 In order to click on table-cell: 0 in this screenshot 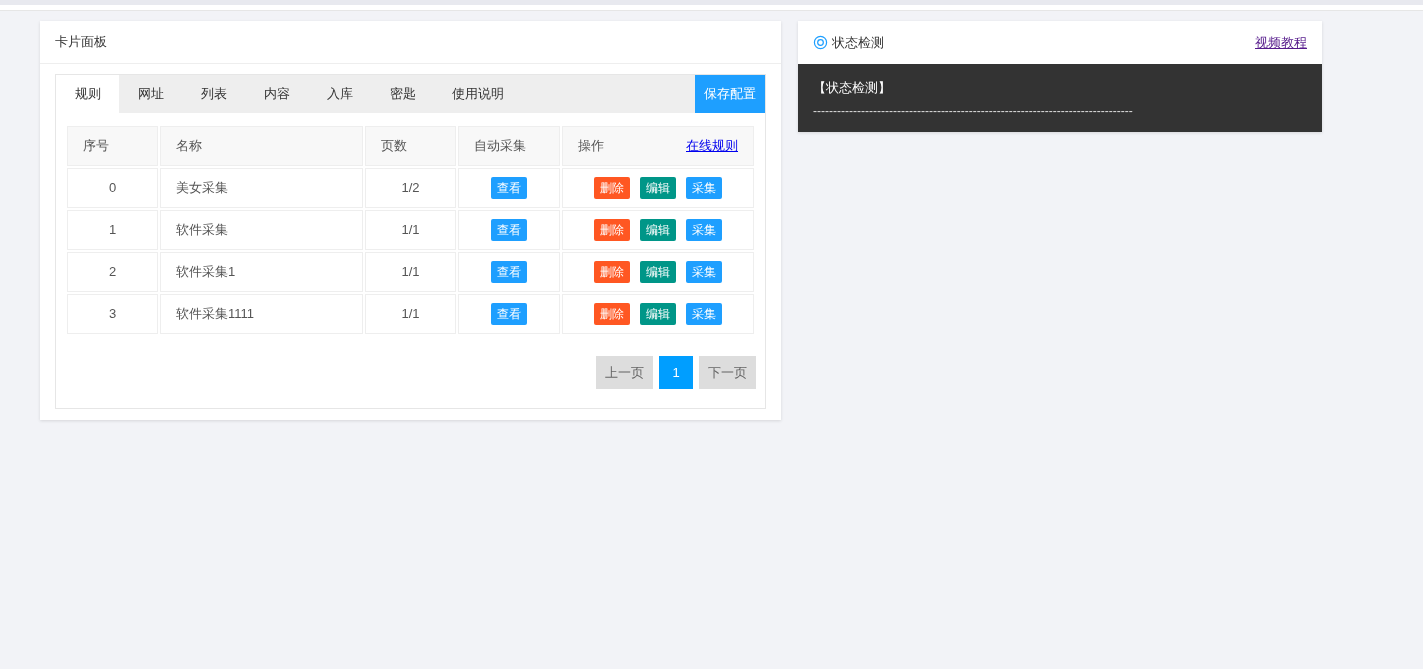, I will do `click(112, 188)`.